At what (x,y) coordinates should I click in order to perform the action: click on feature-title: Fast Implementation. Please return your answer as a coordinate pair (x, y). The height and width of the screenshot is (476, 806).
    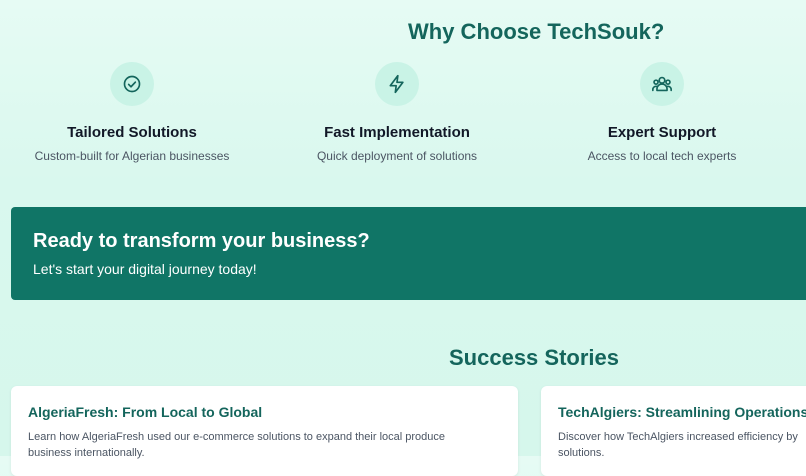
    Looking at the image, I should click on (397, 132).